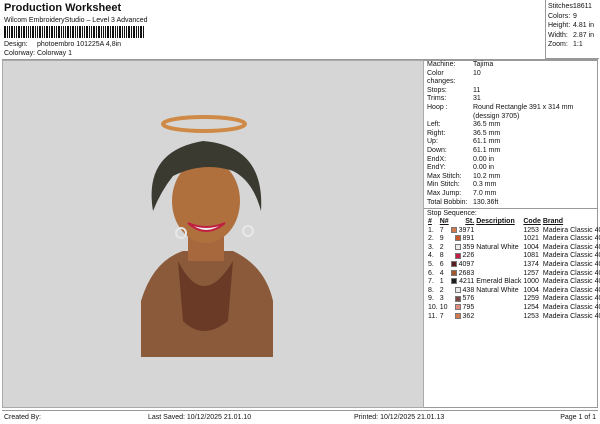 Image resolution: width=600 pixels, height=424 pixels. What do you see at coordinates (470, 222) in the screenshot?
I see `col-stitches: St.` at bounding box center [470, 222].